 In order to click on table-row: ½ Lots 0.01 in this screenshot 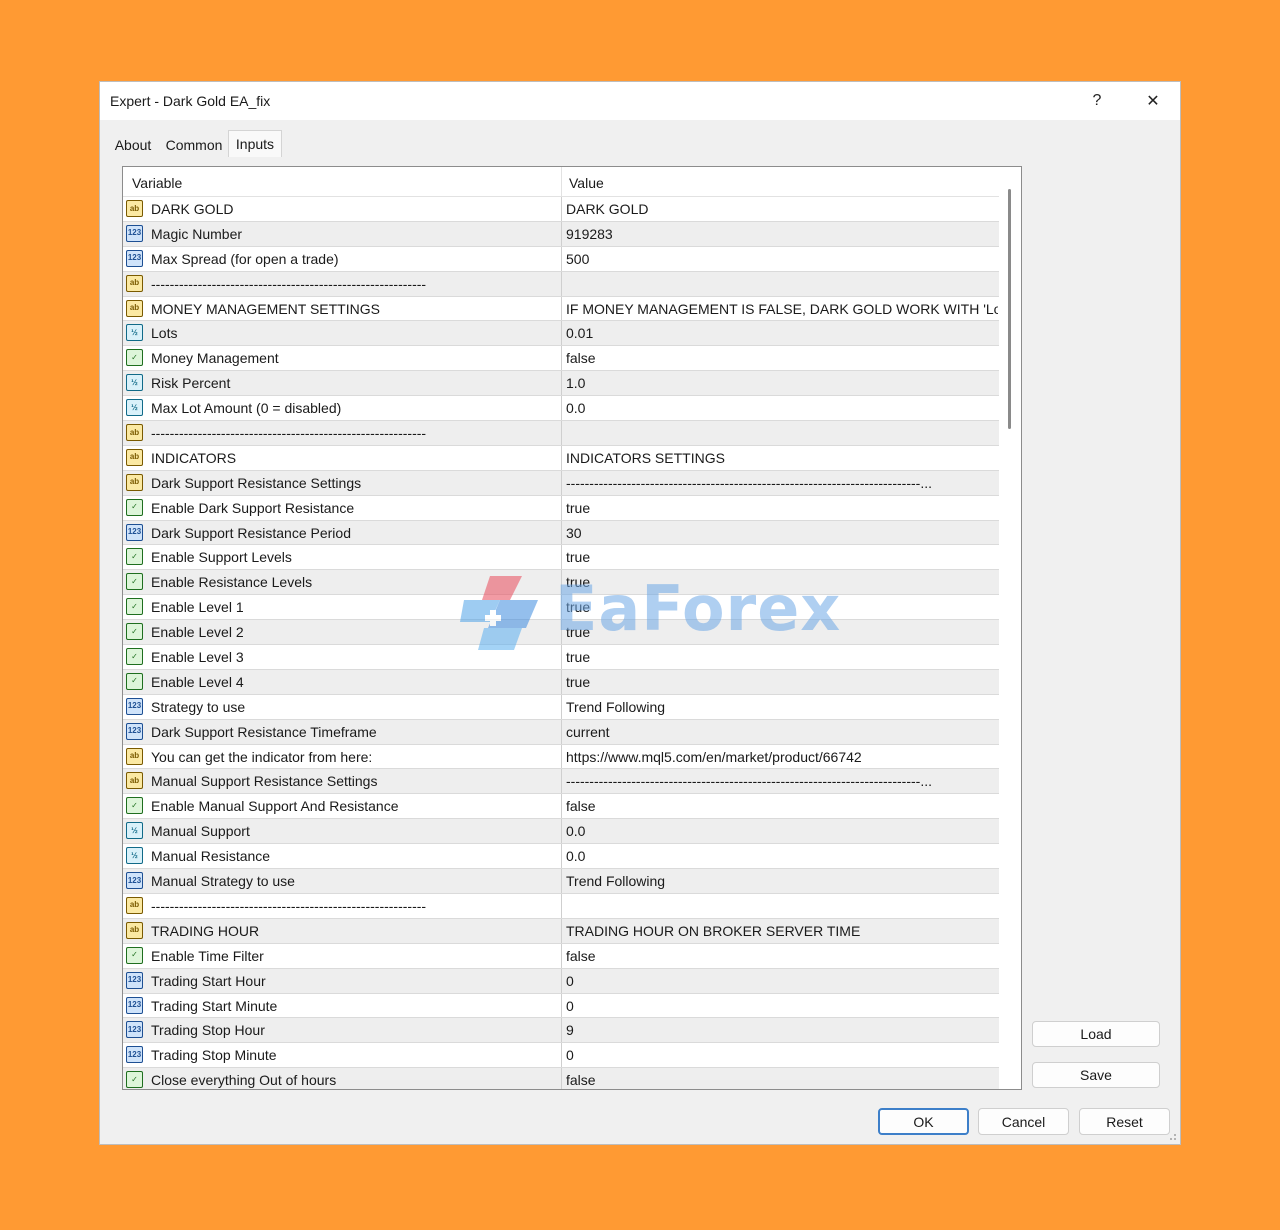, I will do `click(561, 334)`.